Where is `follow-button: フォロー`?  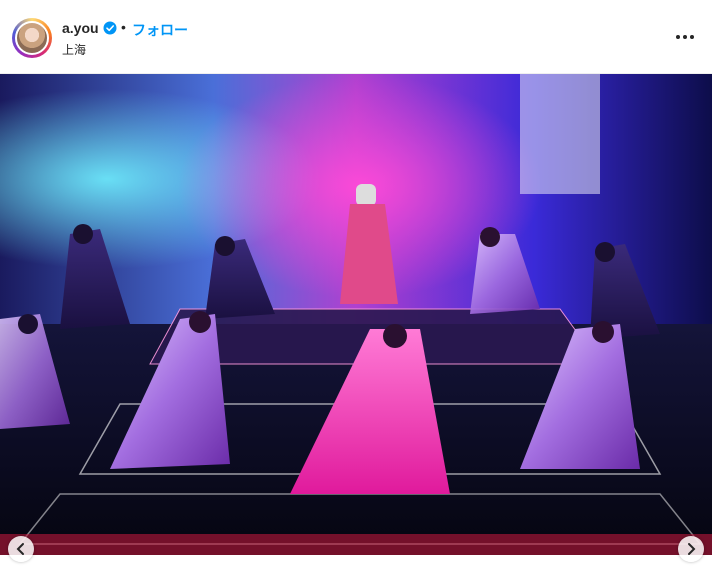 follow-button: フォロー is located at coordinates (160, 30).